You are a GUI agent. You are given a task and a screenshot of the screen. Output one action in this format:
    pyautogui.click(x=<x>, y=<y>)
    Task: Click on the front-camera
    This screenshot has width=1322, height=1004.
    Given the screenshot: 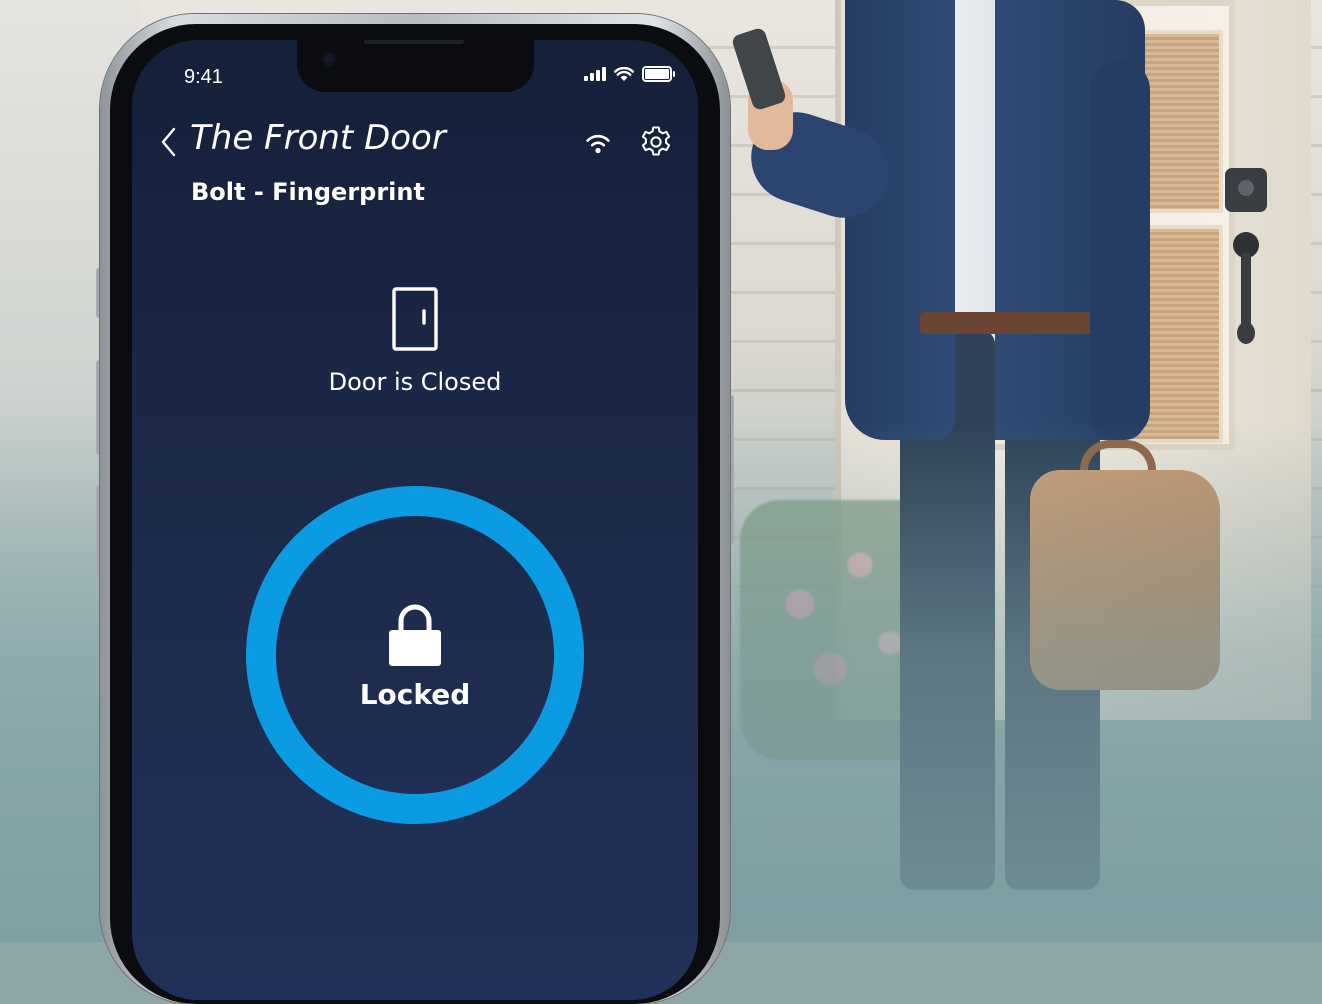 What is the action you would take?
    pyautogui.click(x=329, y=59)
    